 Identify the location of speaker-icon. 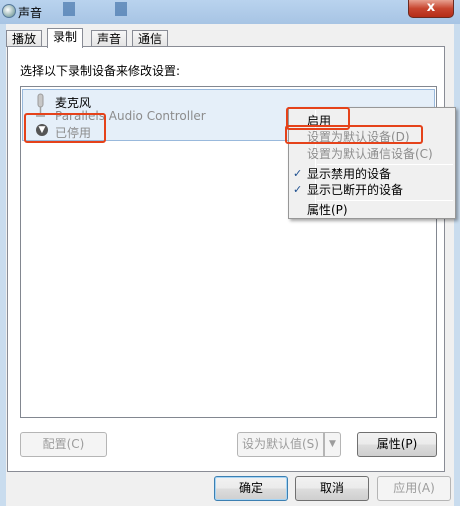
(9, 11).